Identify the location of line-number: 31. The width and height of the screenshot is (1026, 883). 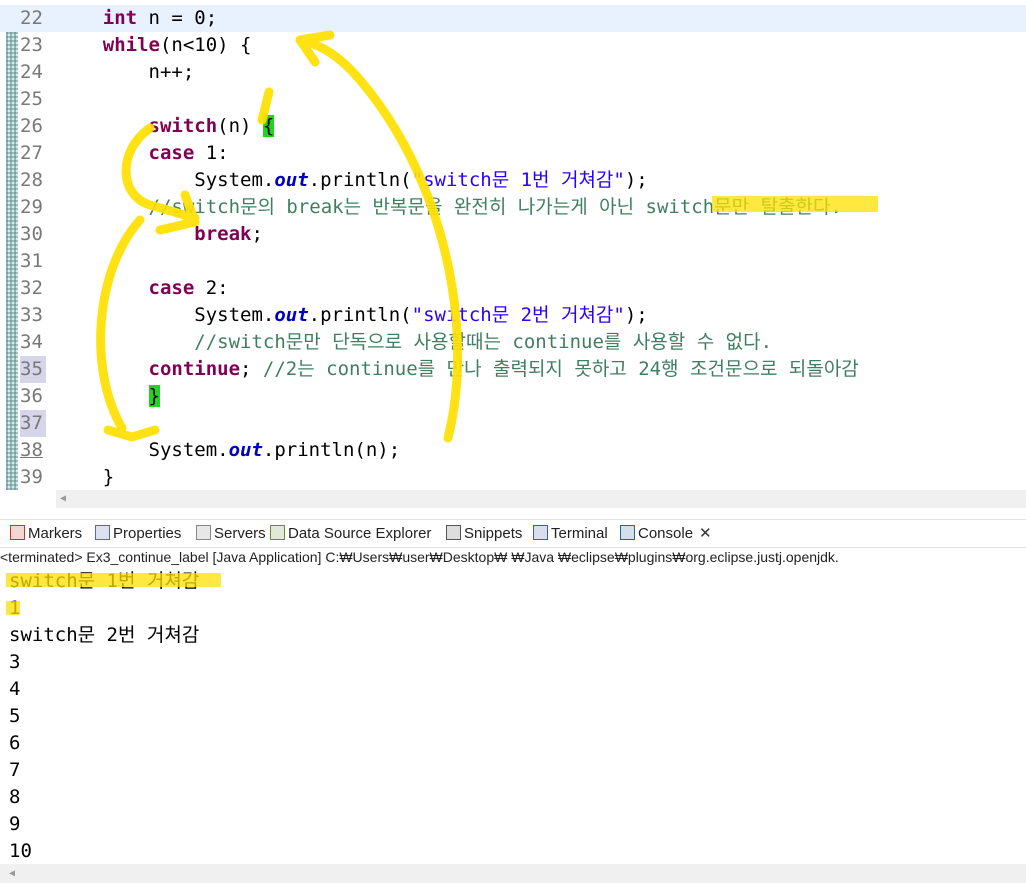
(31, 261).